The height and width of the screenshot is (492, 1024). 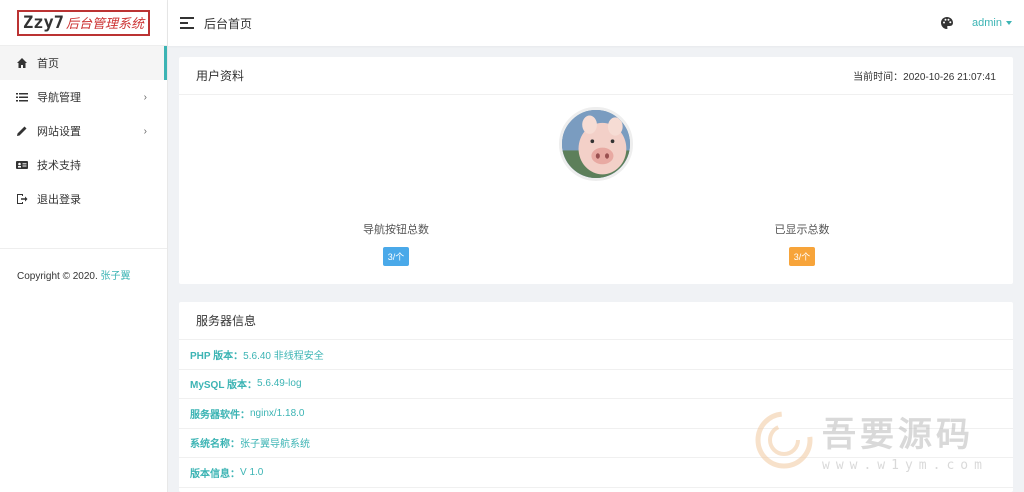 I want to click on list-icon, so click(x=22, y=97).